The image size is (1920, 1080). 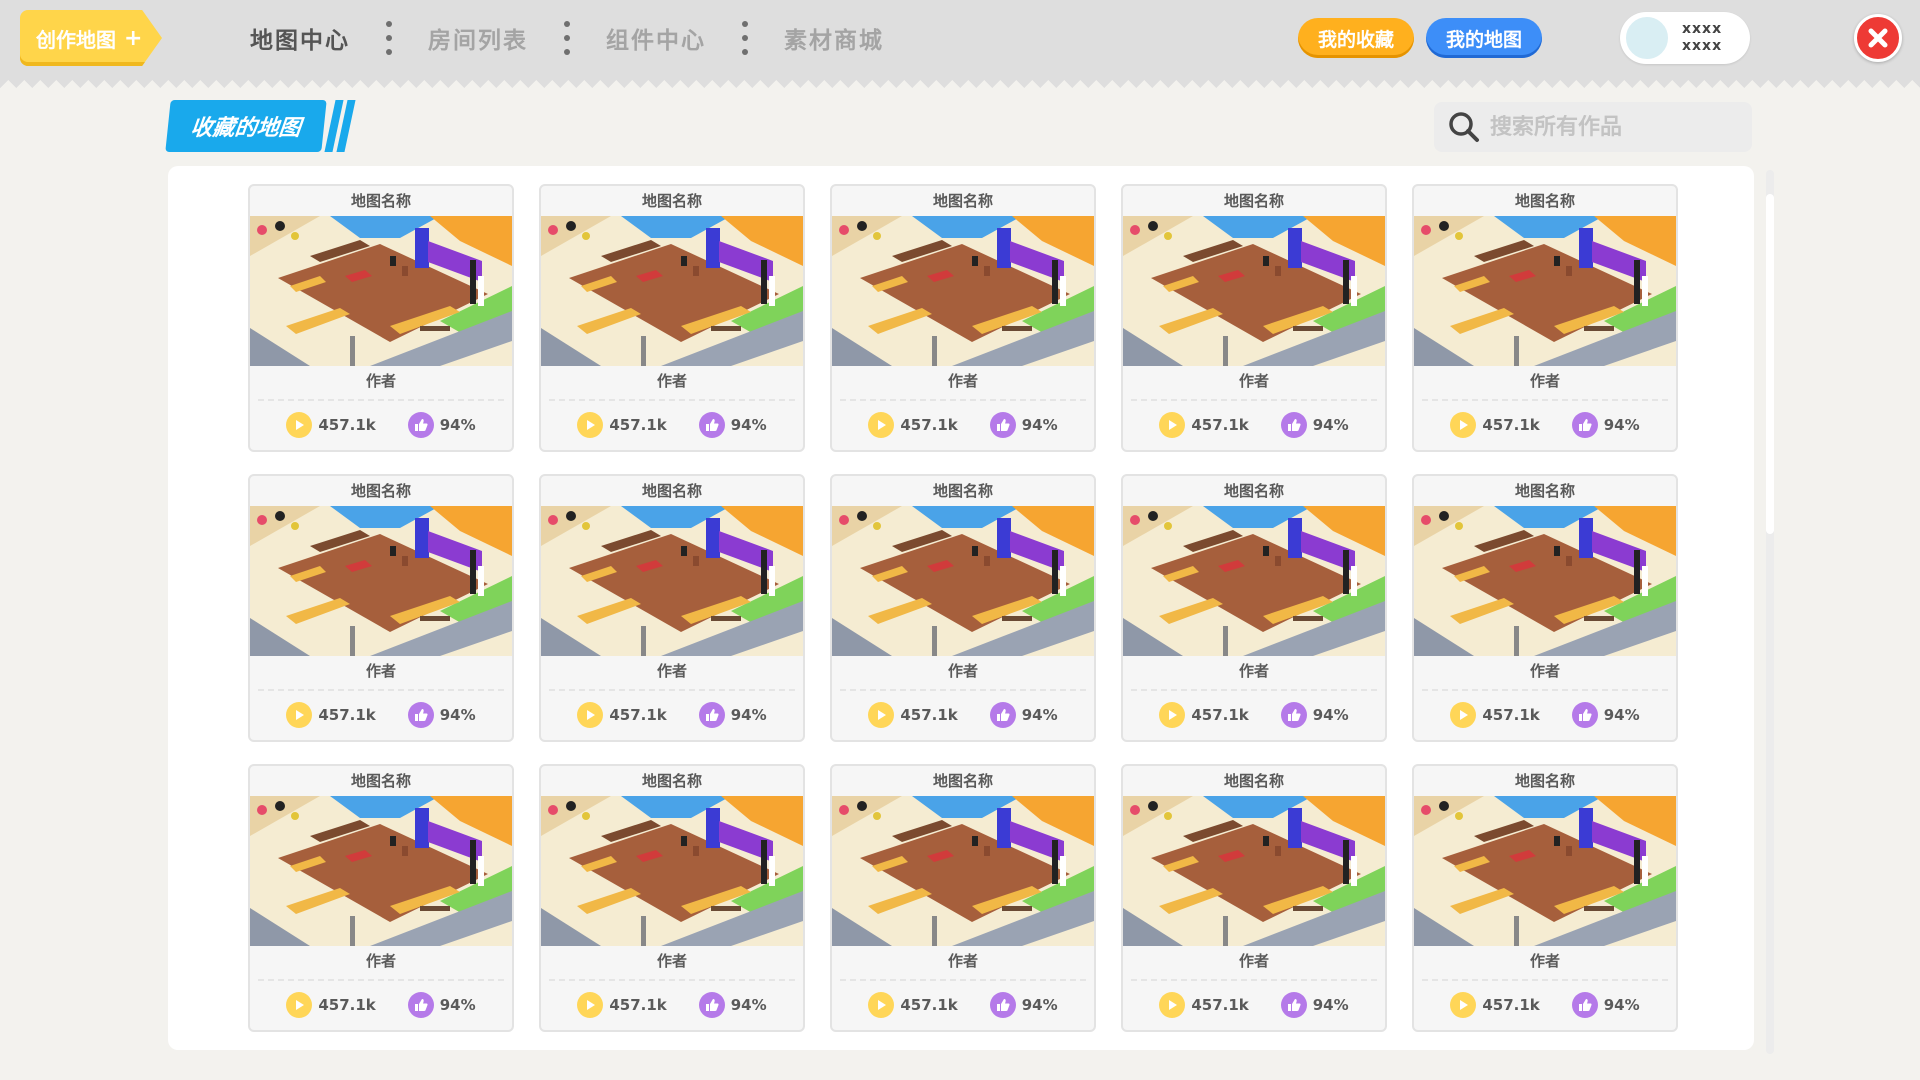 What do you see at coordinates (656, 38) in the screenshot?
I see `nav-component-center: 组件中心` at bounding box center [656, 38].